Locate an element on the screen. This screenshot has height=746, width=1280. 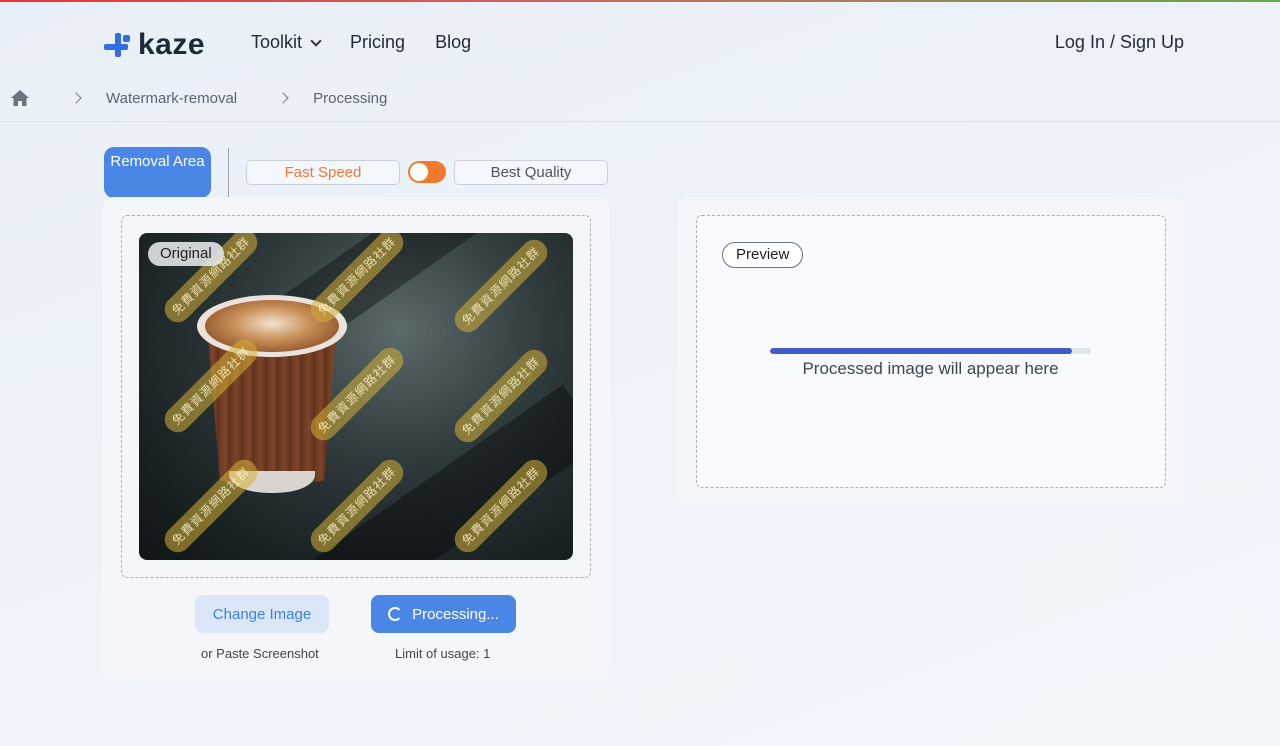
nav-toolkit: Toolkit is located at coordinates (286, 42).